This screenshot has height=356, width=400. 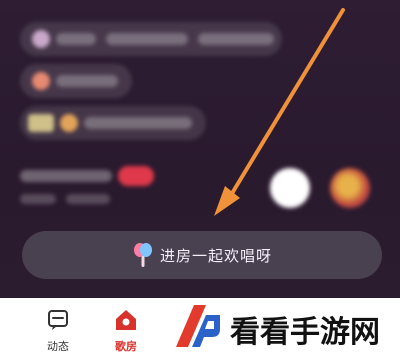 What do you see at coordinates (126, 346) in the screenshot?
I see `tab-label: 歌房` at bounding box center [126, 346].